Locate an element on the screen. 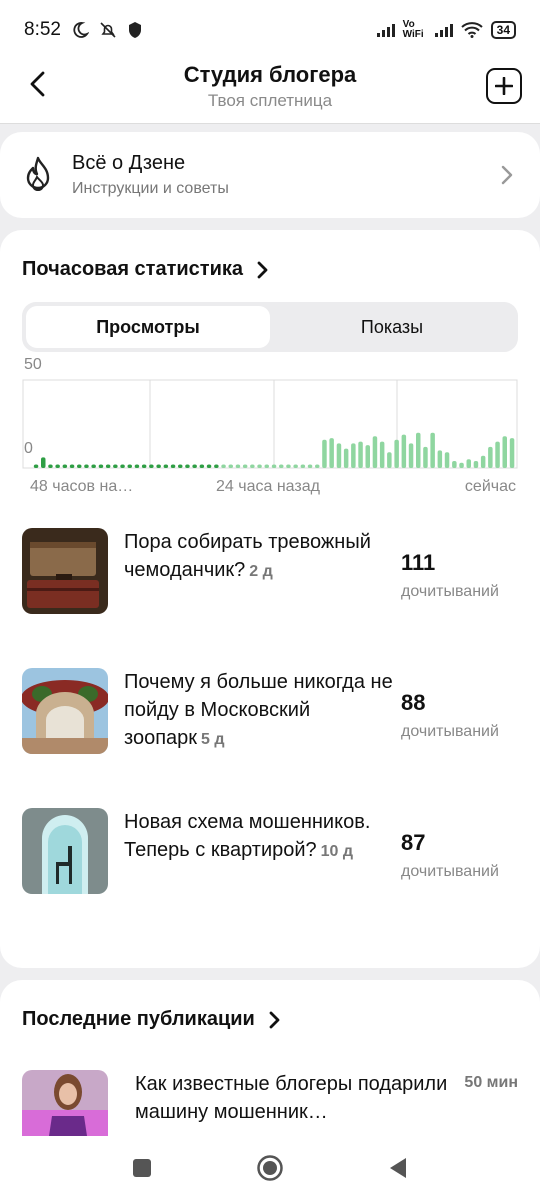  article-age: 10 д is located at coordinates (337, 851).